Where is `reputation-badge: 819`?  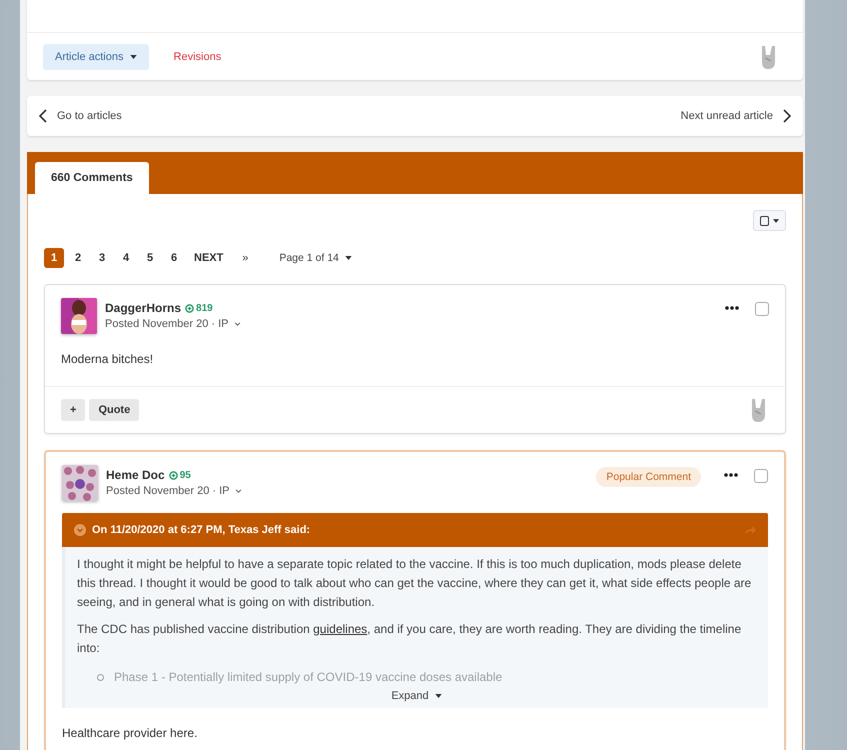 reputation-badge: 819 is located at coordinates (199, 308).